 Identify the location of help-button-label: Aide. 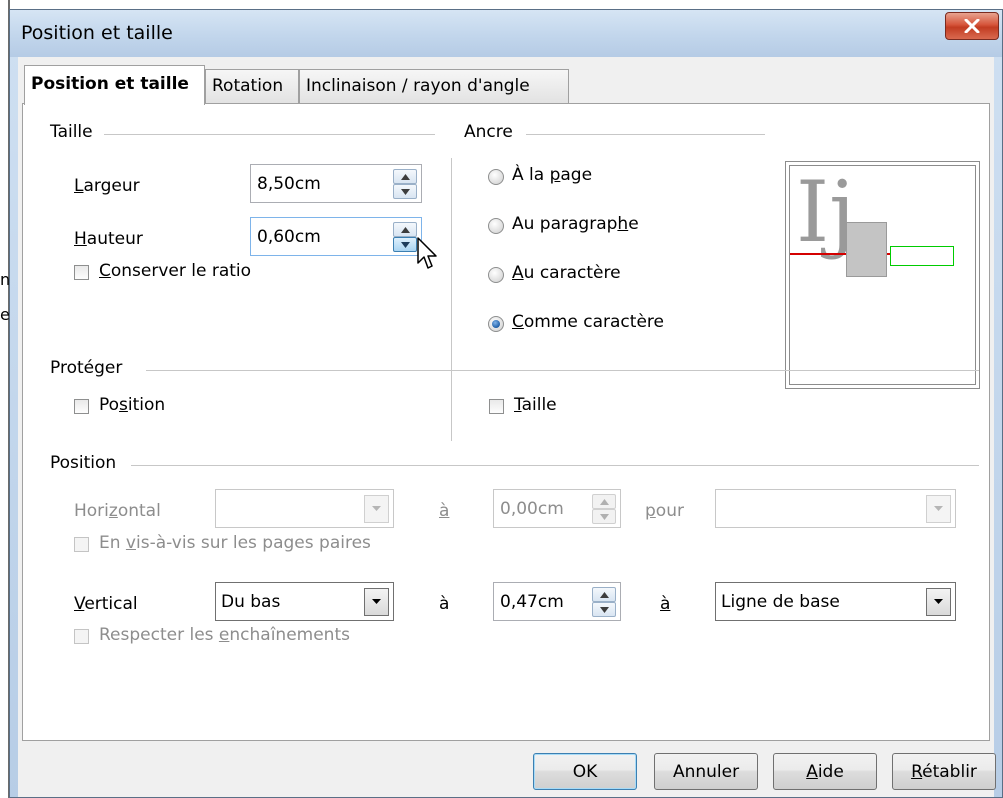
(825, 771).